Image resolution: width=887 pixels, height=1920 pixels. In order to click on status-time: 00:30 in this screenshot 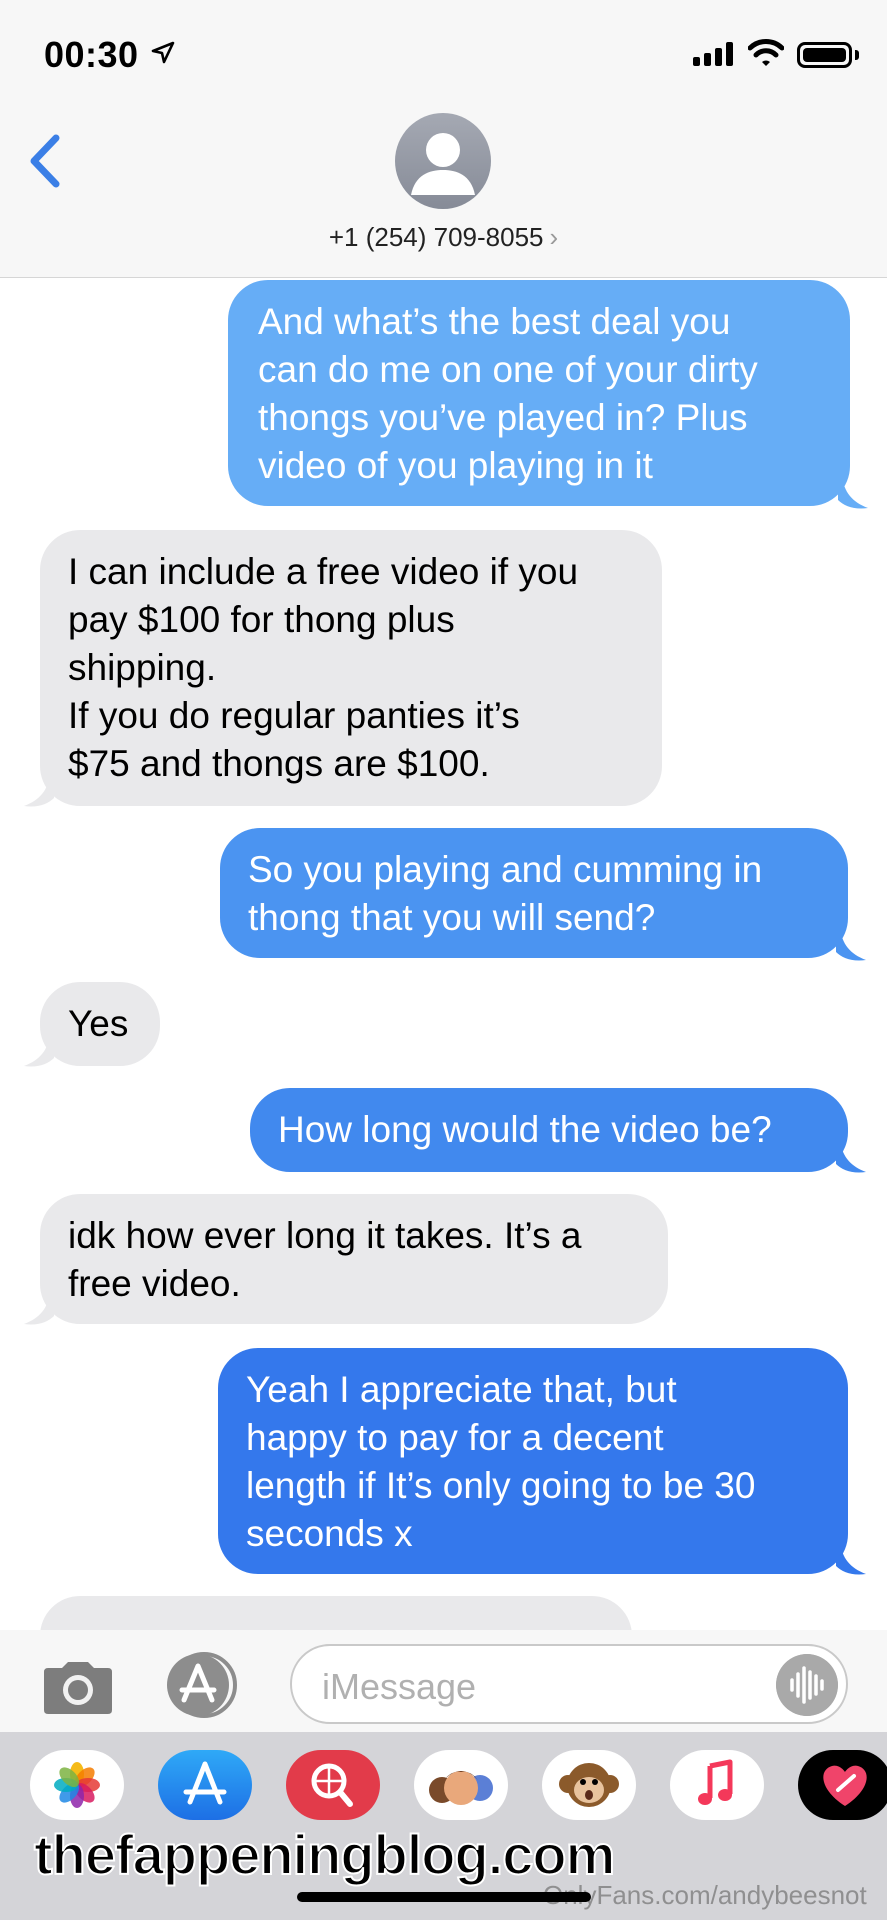, I will do `click(91, 54)`.